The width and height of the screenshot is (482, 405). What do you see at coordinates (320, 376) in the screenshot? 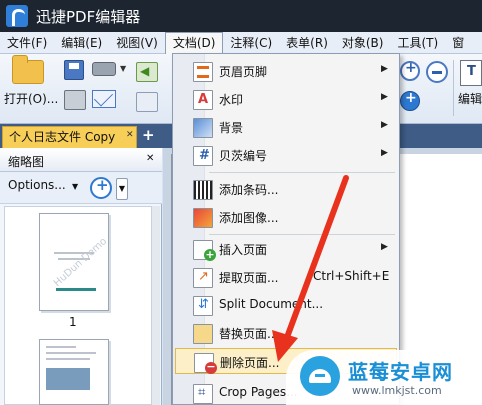
I see `android-robot-icon` at bounding box center [320, 376].